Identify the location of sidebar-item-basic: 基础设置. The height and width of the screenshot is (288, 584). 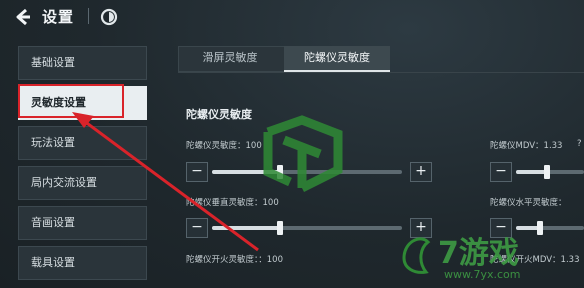
(82, 63).